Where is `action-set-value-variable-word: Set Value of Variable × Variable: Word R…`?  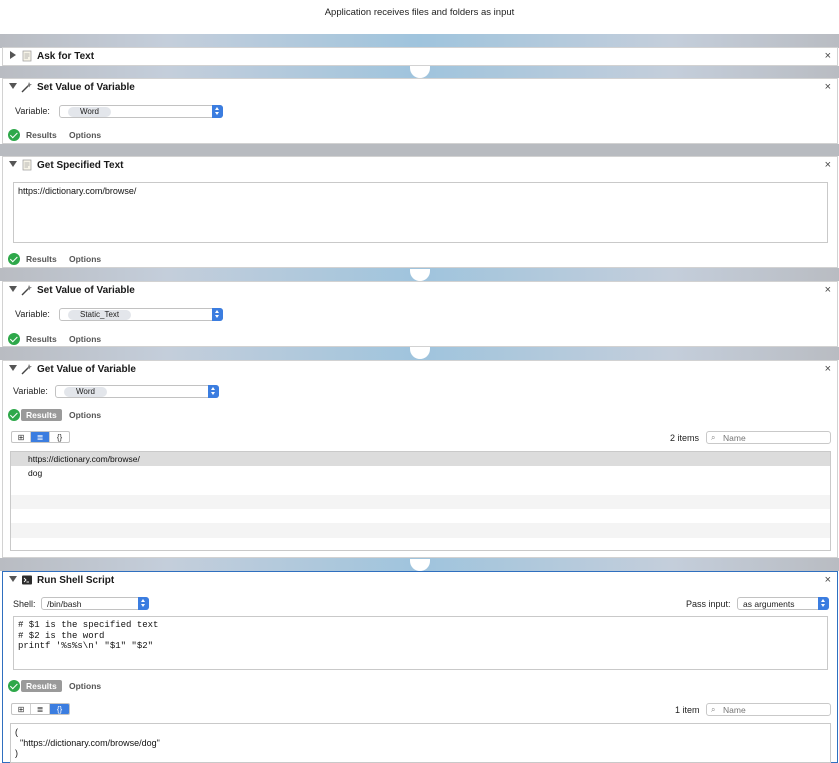
action-set-value-variable-word: Set Value of Variable × Variable: Word R… is located at coordinates (420, 111).